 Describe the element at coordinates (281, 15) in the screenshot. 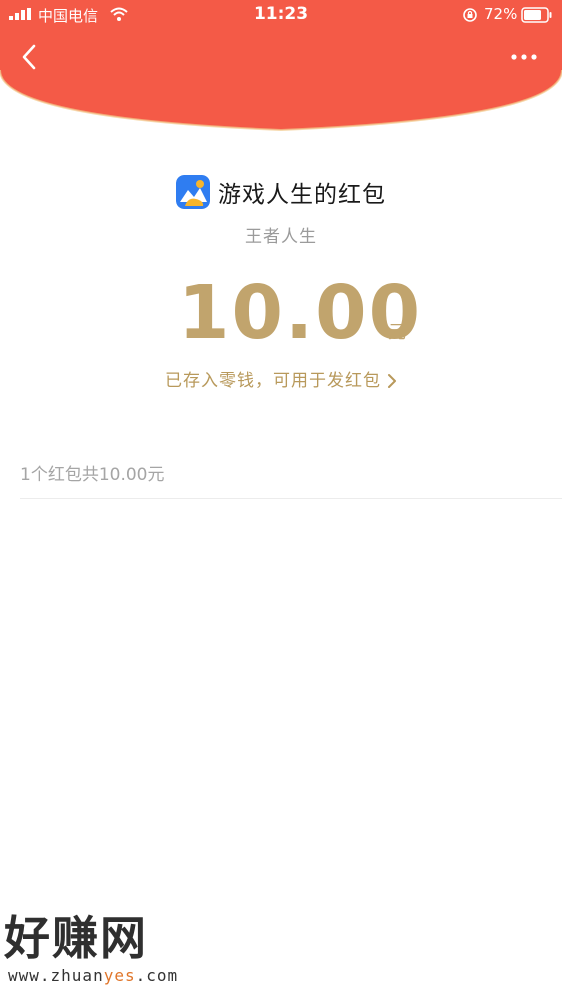

I see `status-bar: 中国电信 11:23 72%` at that location.